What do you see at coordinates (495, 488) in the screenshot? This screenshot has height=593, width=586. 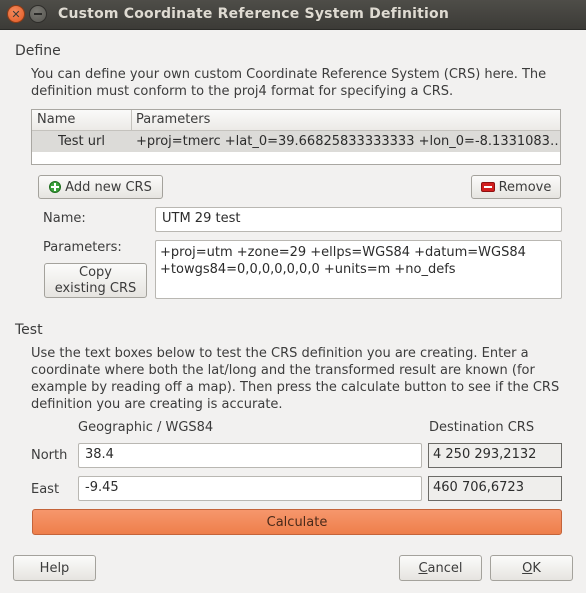 I see `east-result: 460 706,6723` at bounding box center [495, 488].